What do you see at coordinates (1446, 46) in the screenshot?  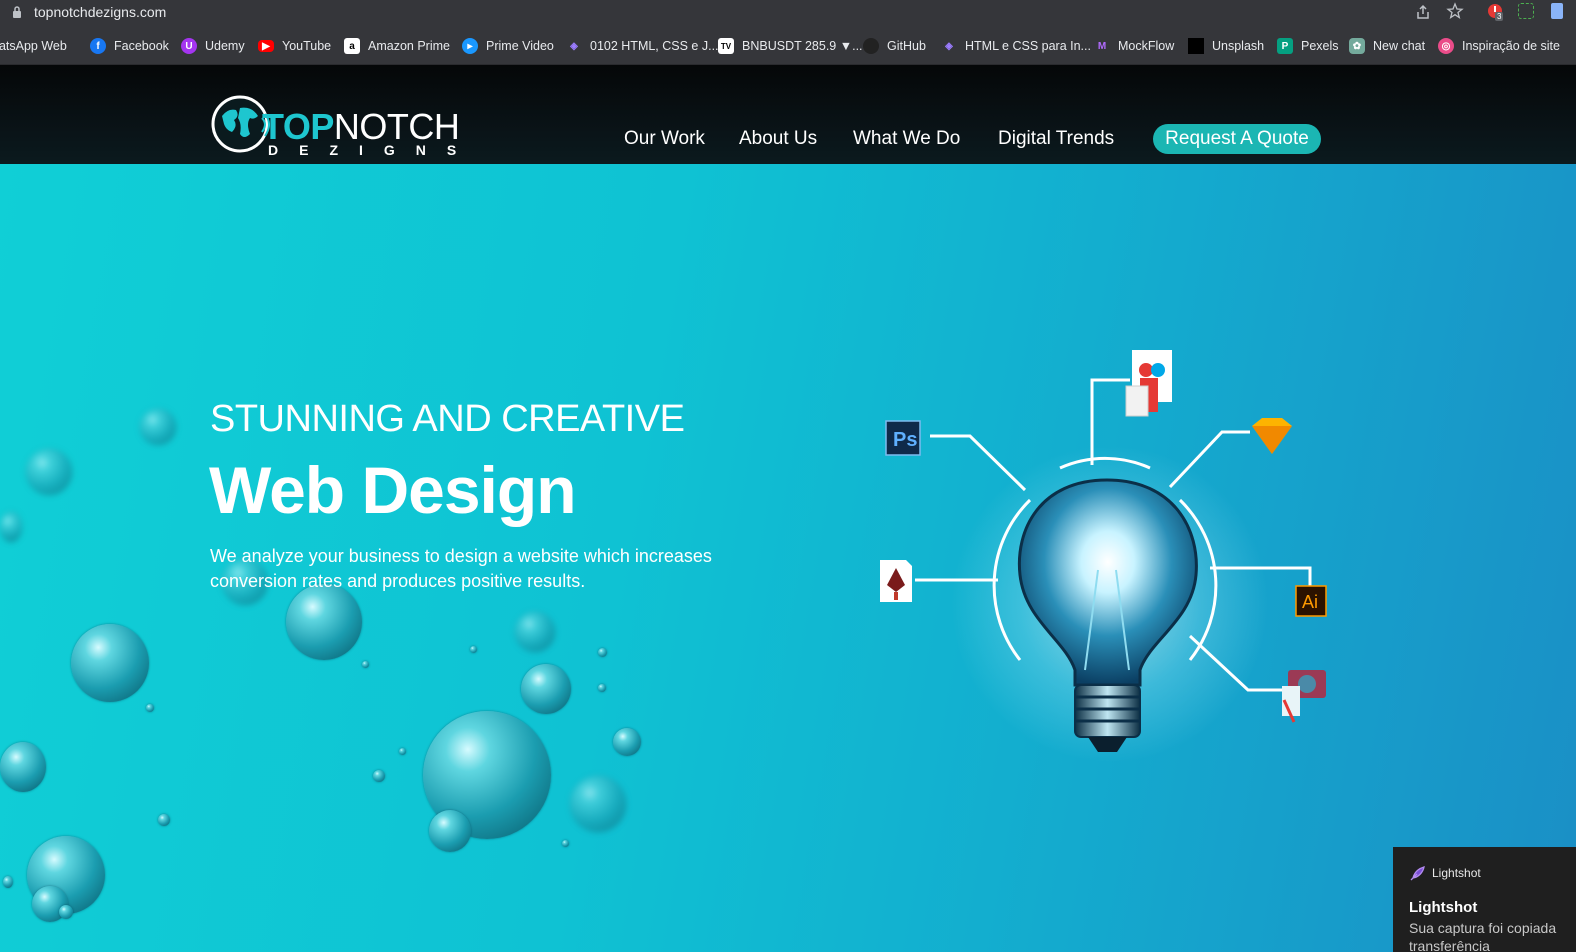 I see `dribbble-icon: ◎` at bounding box center [1446, 46].